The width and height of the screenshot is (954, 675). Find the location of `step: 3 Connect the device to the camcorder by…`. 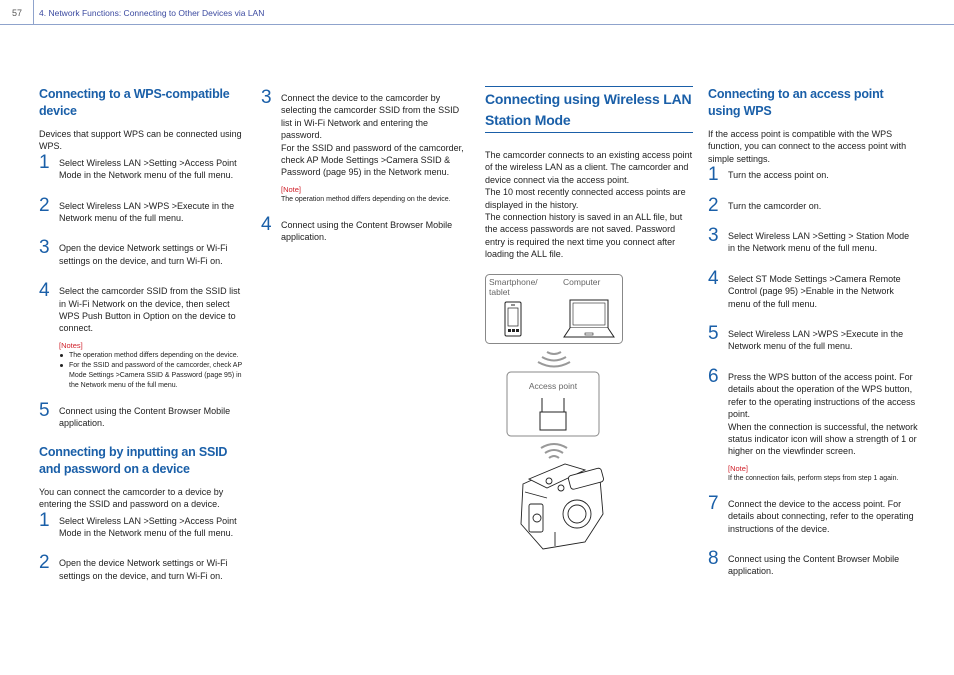

step: 3 Connect the device to the camcorder by… is located at coordinates (366, 133).